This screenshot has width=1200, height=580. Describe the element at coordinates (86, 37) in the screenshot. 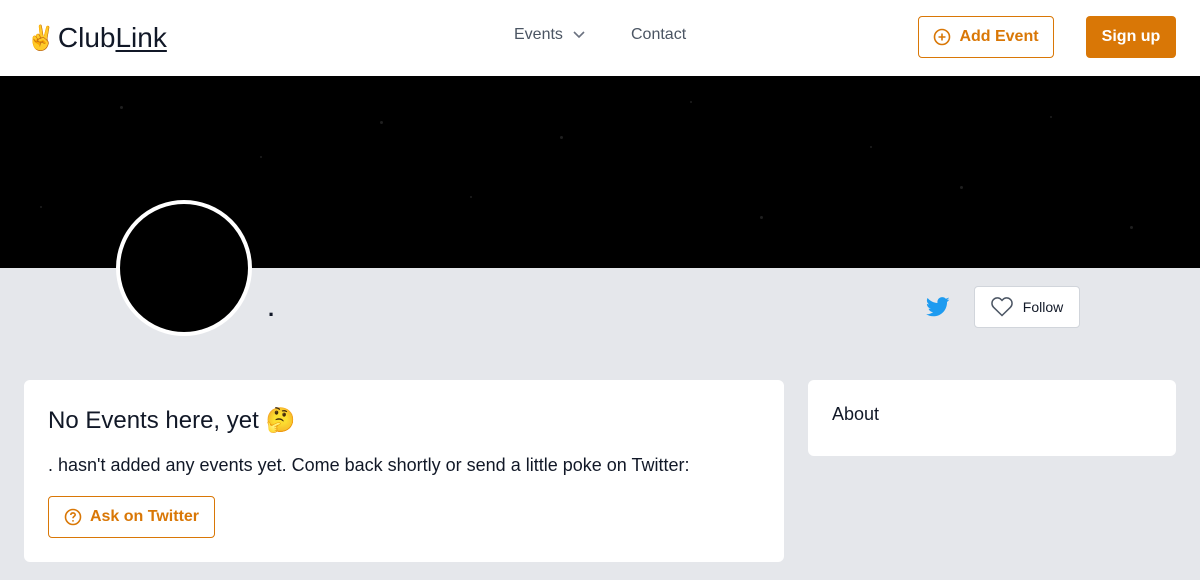

I see `logo-text-club: Club` at that location.